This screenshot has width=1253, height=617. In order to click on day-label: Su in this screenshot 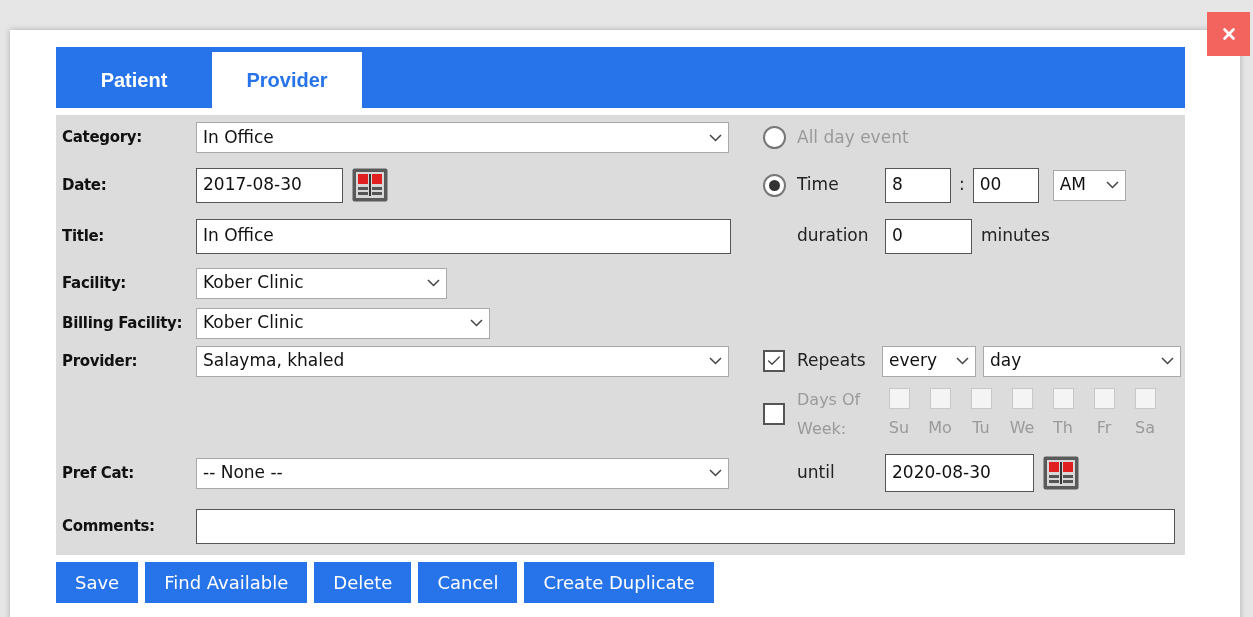, I will do `click(899, 428)`.